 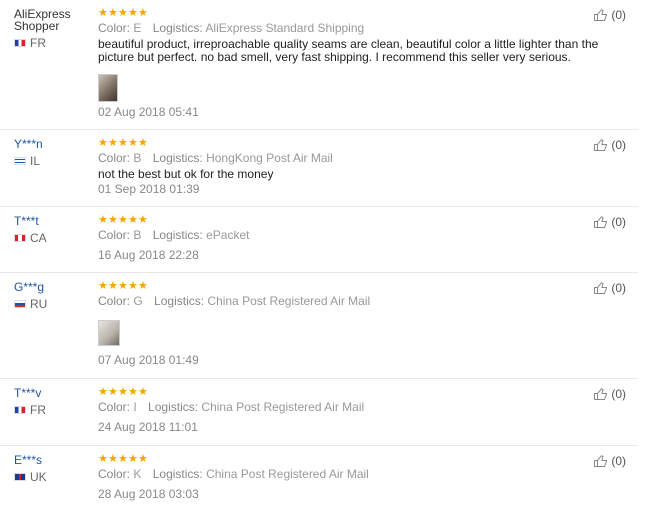 I want to click on reviewer: G***g RU, so click(x=54, y=296).